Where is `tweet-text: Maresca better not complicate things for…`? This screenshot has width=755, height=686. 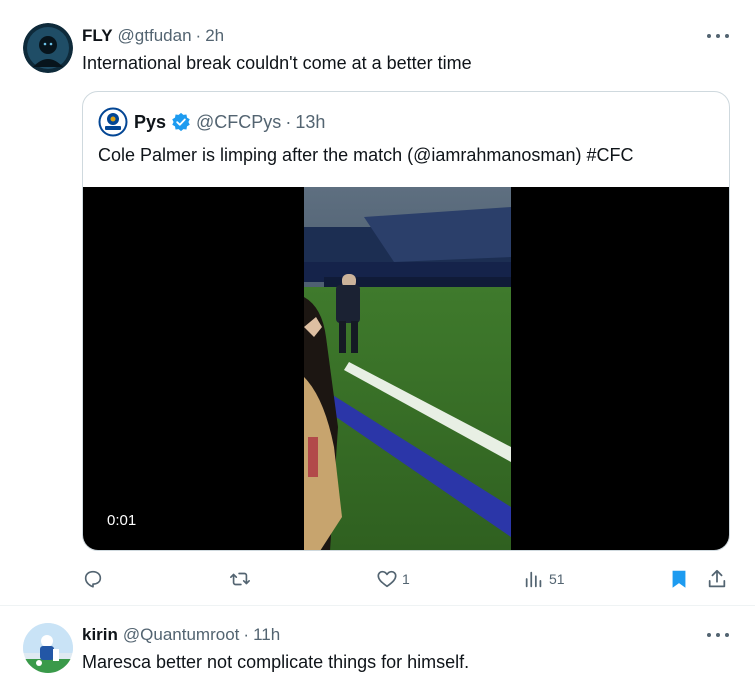
tweet-text: Maresca better not complicate things for… is located at coordinates (276, 662).